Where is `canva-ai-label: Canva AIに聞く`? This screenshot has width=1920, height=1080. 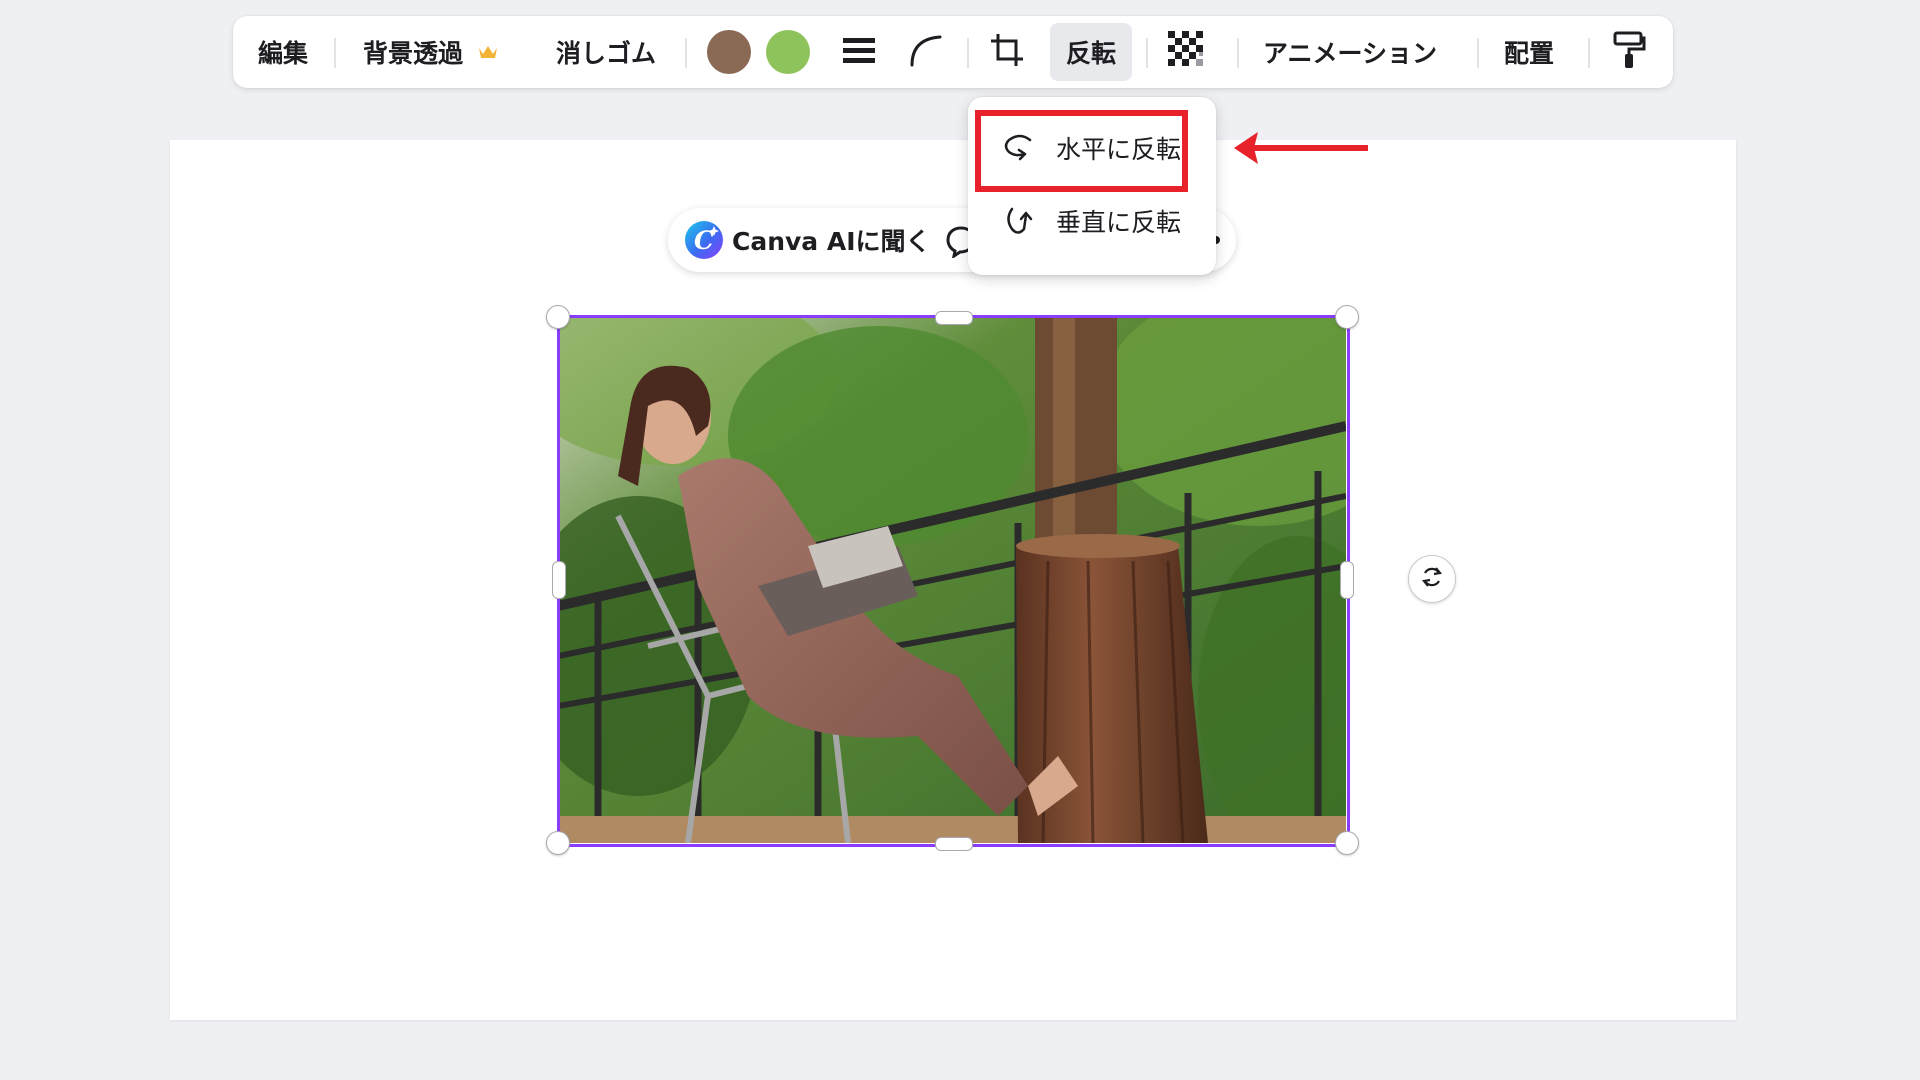
canva-ai-label: Canva AIに聞く is located at coordinates (831, 241).